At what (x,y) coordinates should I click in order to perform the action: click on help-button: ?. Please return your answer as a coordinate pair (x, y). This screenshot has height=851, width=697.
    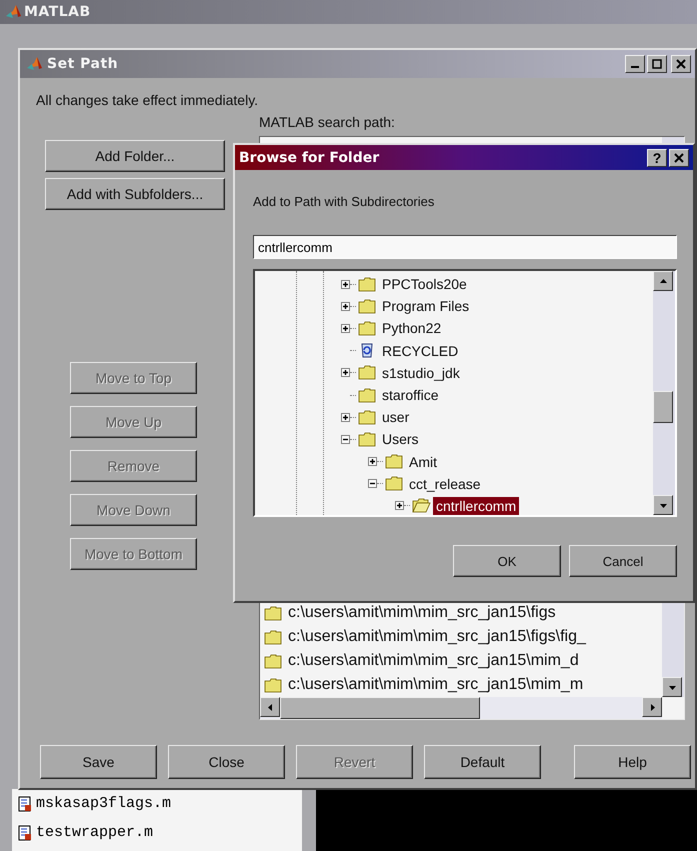
    Looking at the image, I should click on (657, 157).